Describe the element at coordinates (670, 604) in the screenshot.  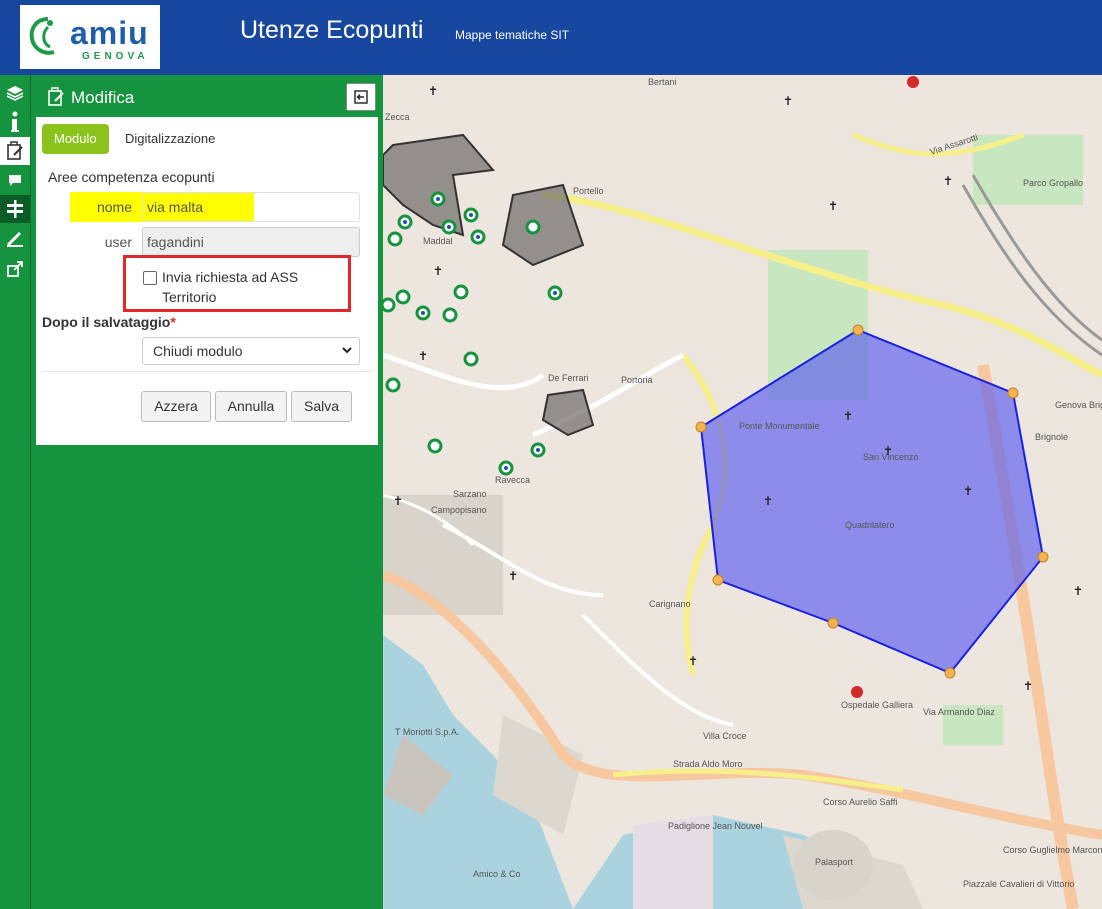
I see `map-label-carignano: Carignano` at that location.